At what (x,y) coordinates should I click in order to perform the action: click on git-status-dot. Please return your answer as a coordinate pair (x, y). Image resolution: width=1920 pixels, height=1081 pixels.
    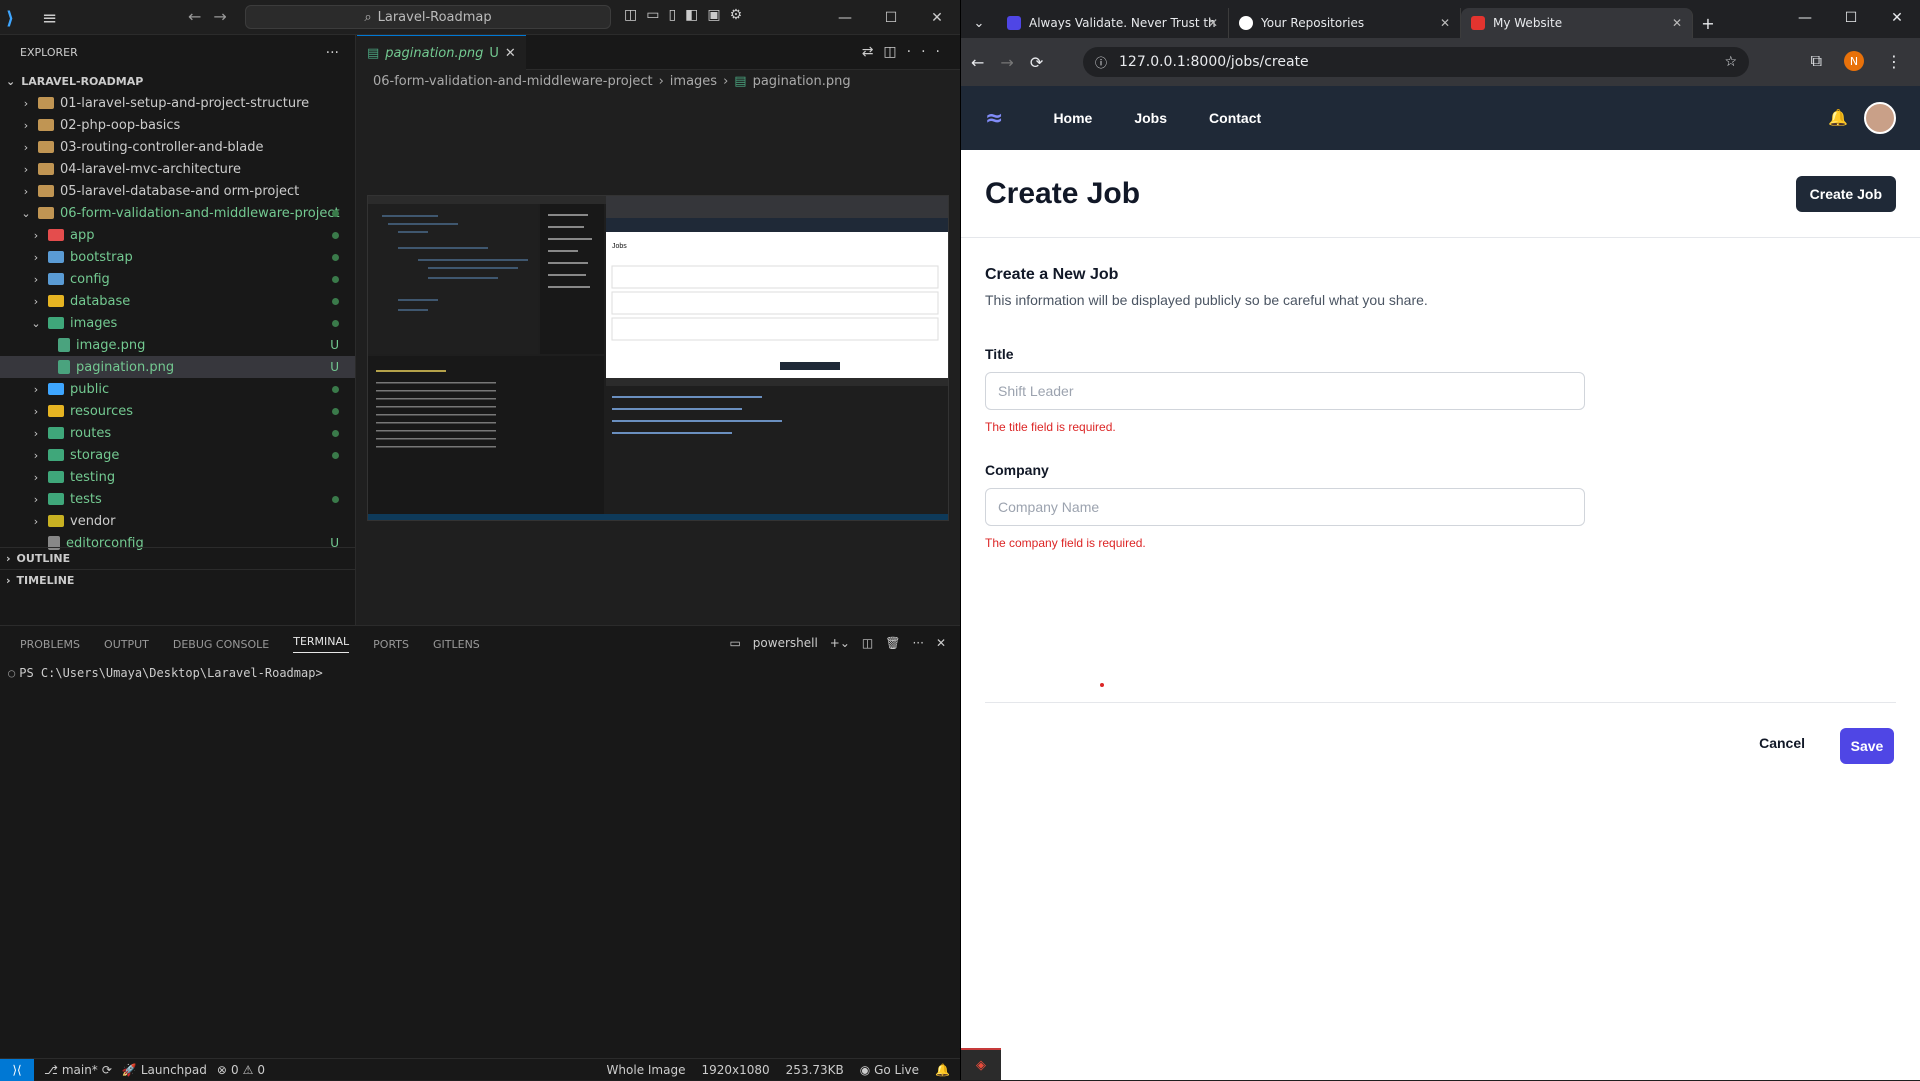
    Looking at the image, I should click on (335, 257).